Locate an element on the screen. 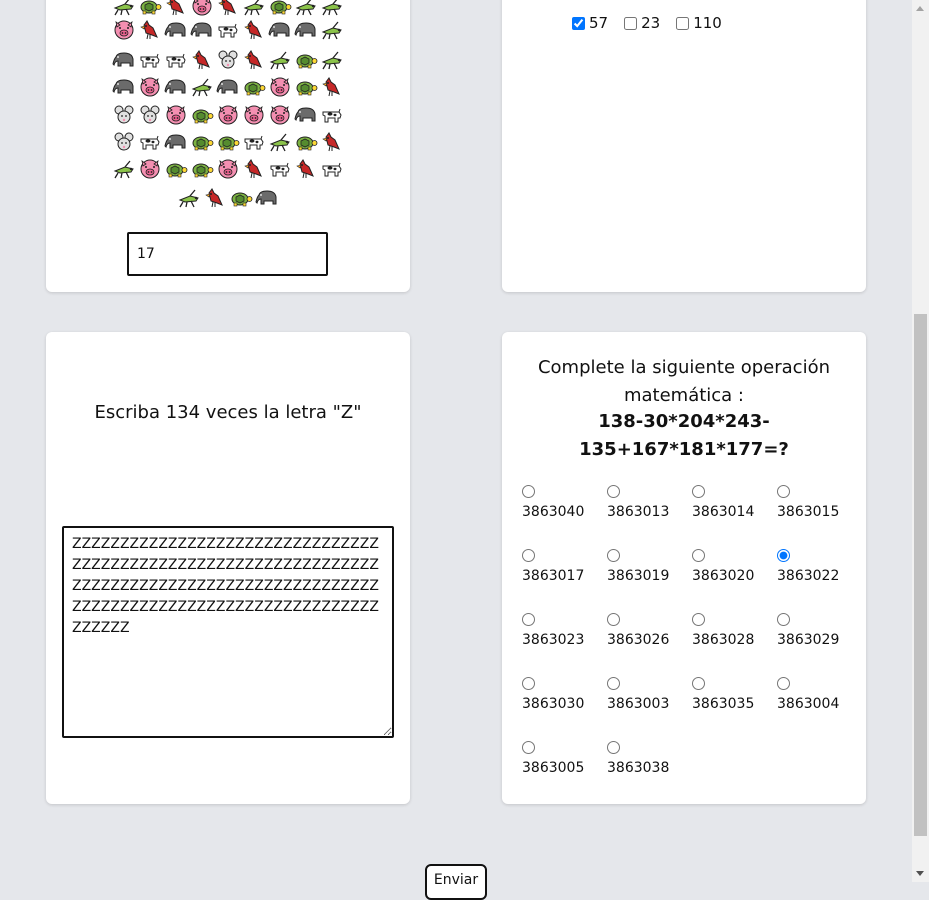 The width and height of the screenshot is (929, 900). math-radio-option: 3863019 is located at coordinates (647, 566).